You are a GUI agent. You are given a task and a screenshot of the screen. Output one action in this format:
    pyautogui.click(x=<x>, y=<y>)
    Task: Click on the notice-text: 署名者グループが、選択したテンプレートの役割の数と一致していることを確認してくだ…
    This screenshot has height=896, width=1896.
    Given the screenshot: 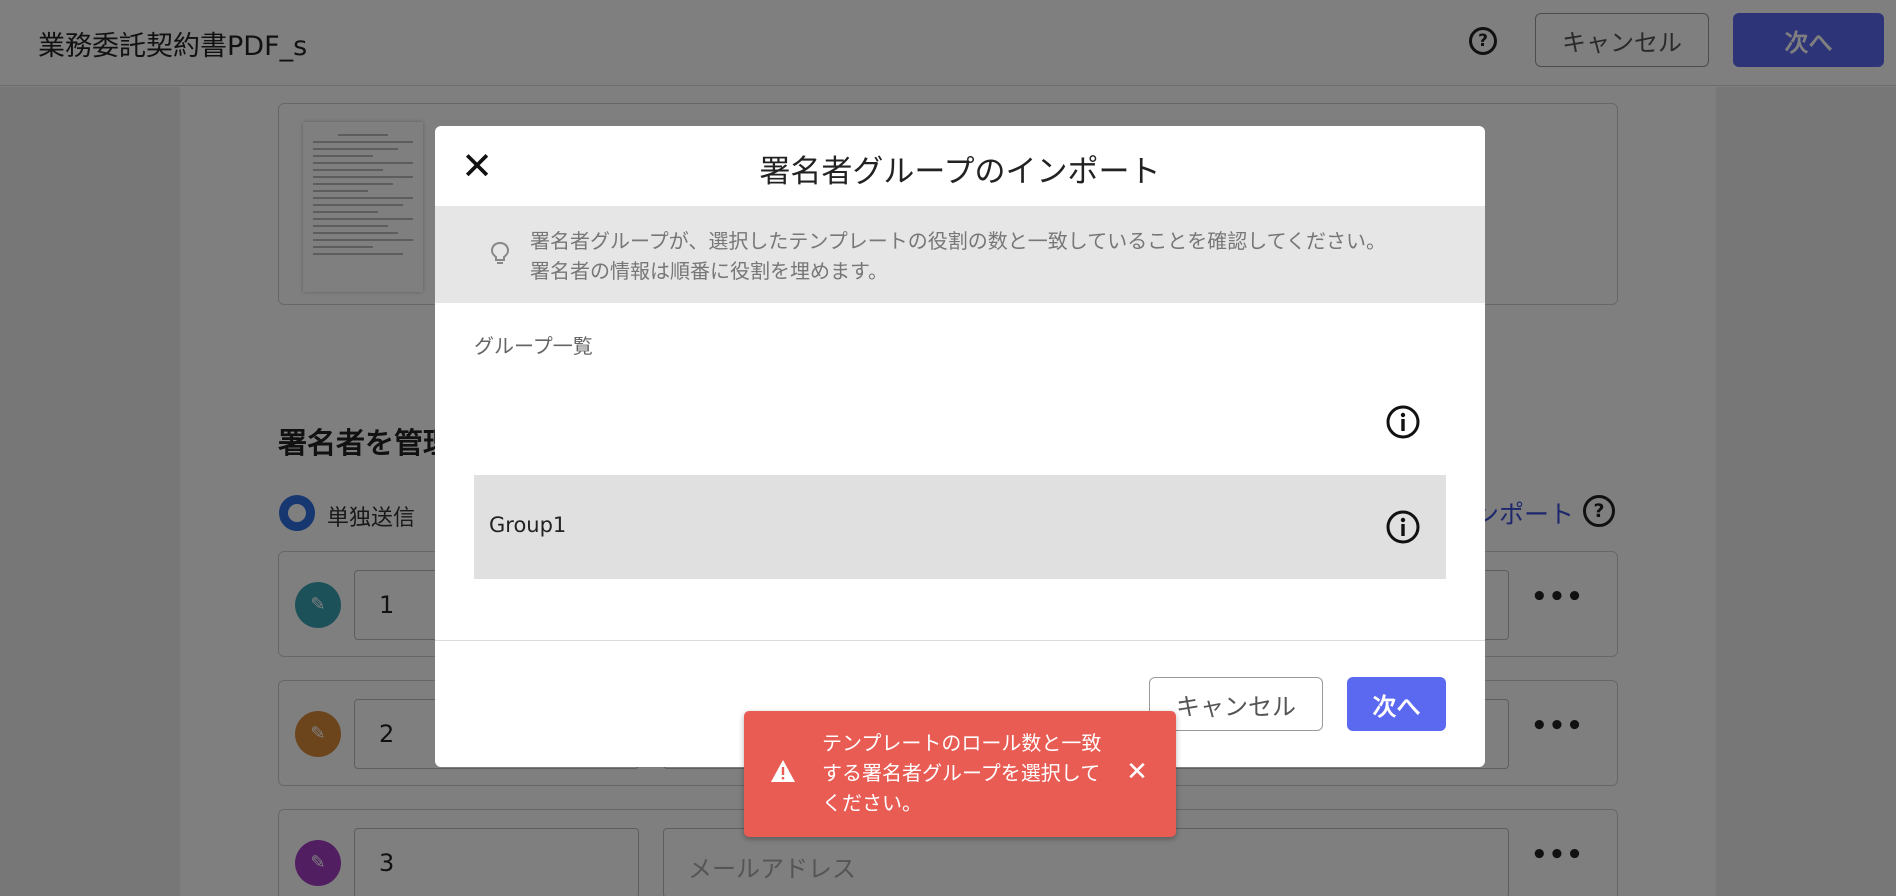 What is the action you would take?
    pyautogui.click(x=958, y=256)
    